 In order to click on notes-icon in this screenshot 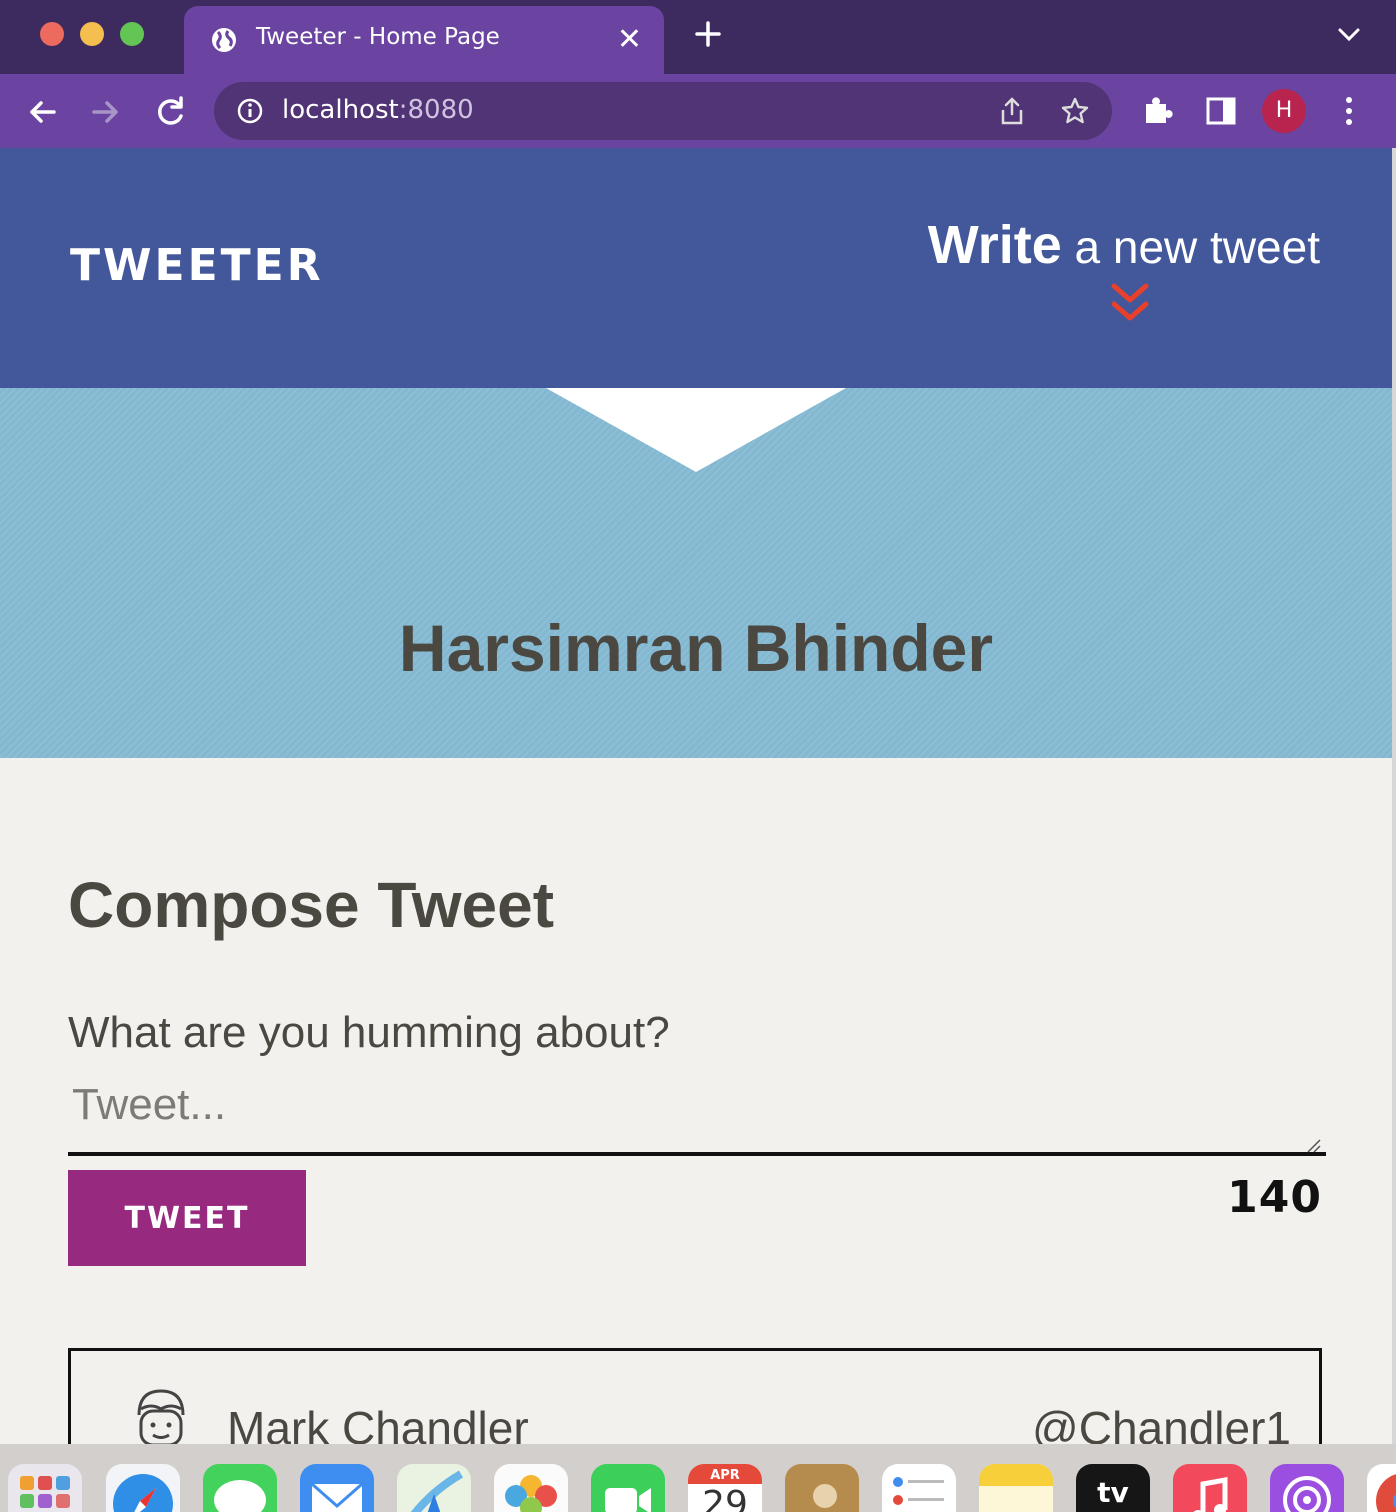, I will do `click(1016, 1488)`.